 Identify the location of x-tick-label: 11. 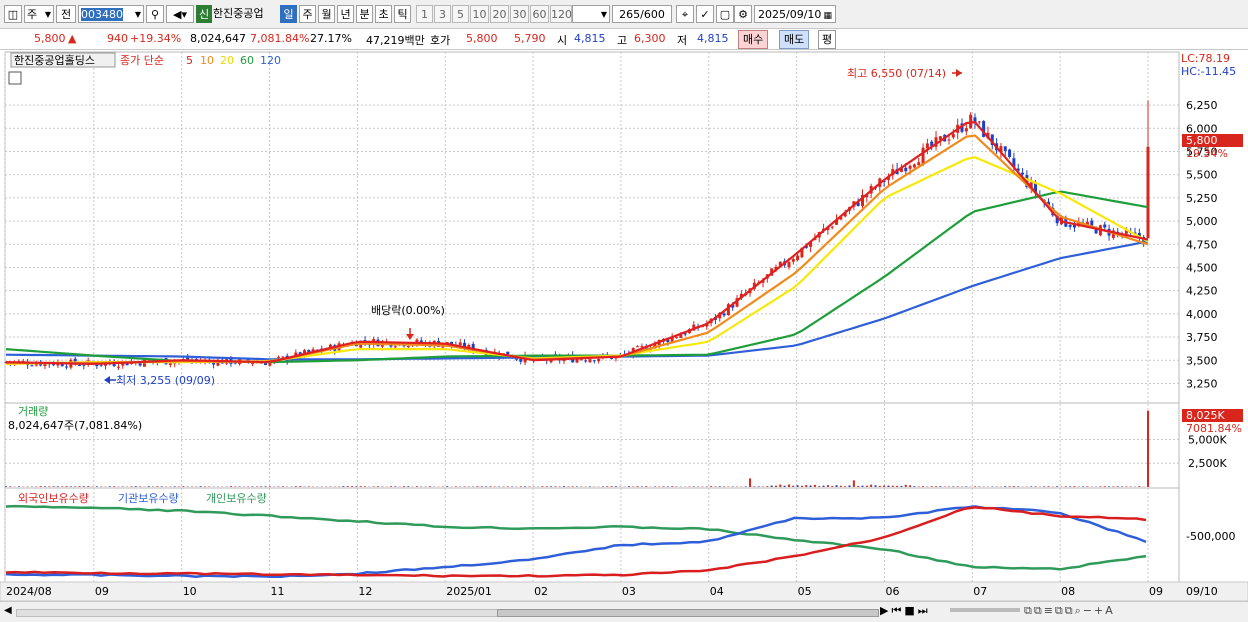
(278, 591).